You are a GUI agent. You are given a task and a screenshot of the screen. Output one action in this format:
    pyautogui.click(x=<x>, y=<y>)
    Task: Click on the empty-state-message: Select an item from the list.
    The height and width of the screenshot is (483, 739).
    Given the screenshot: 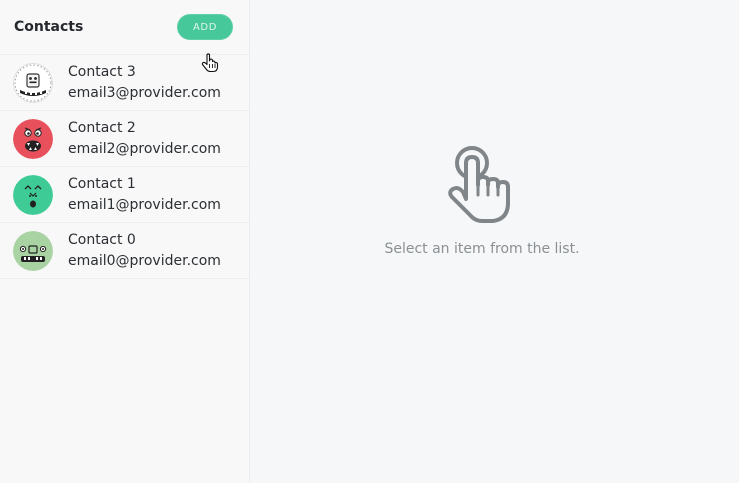 What is the action you would take?
    pyautogui.click(x=482, y=249)
    